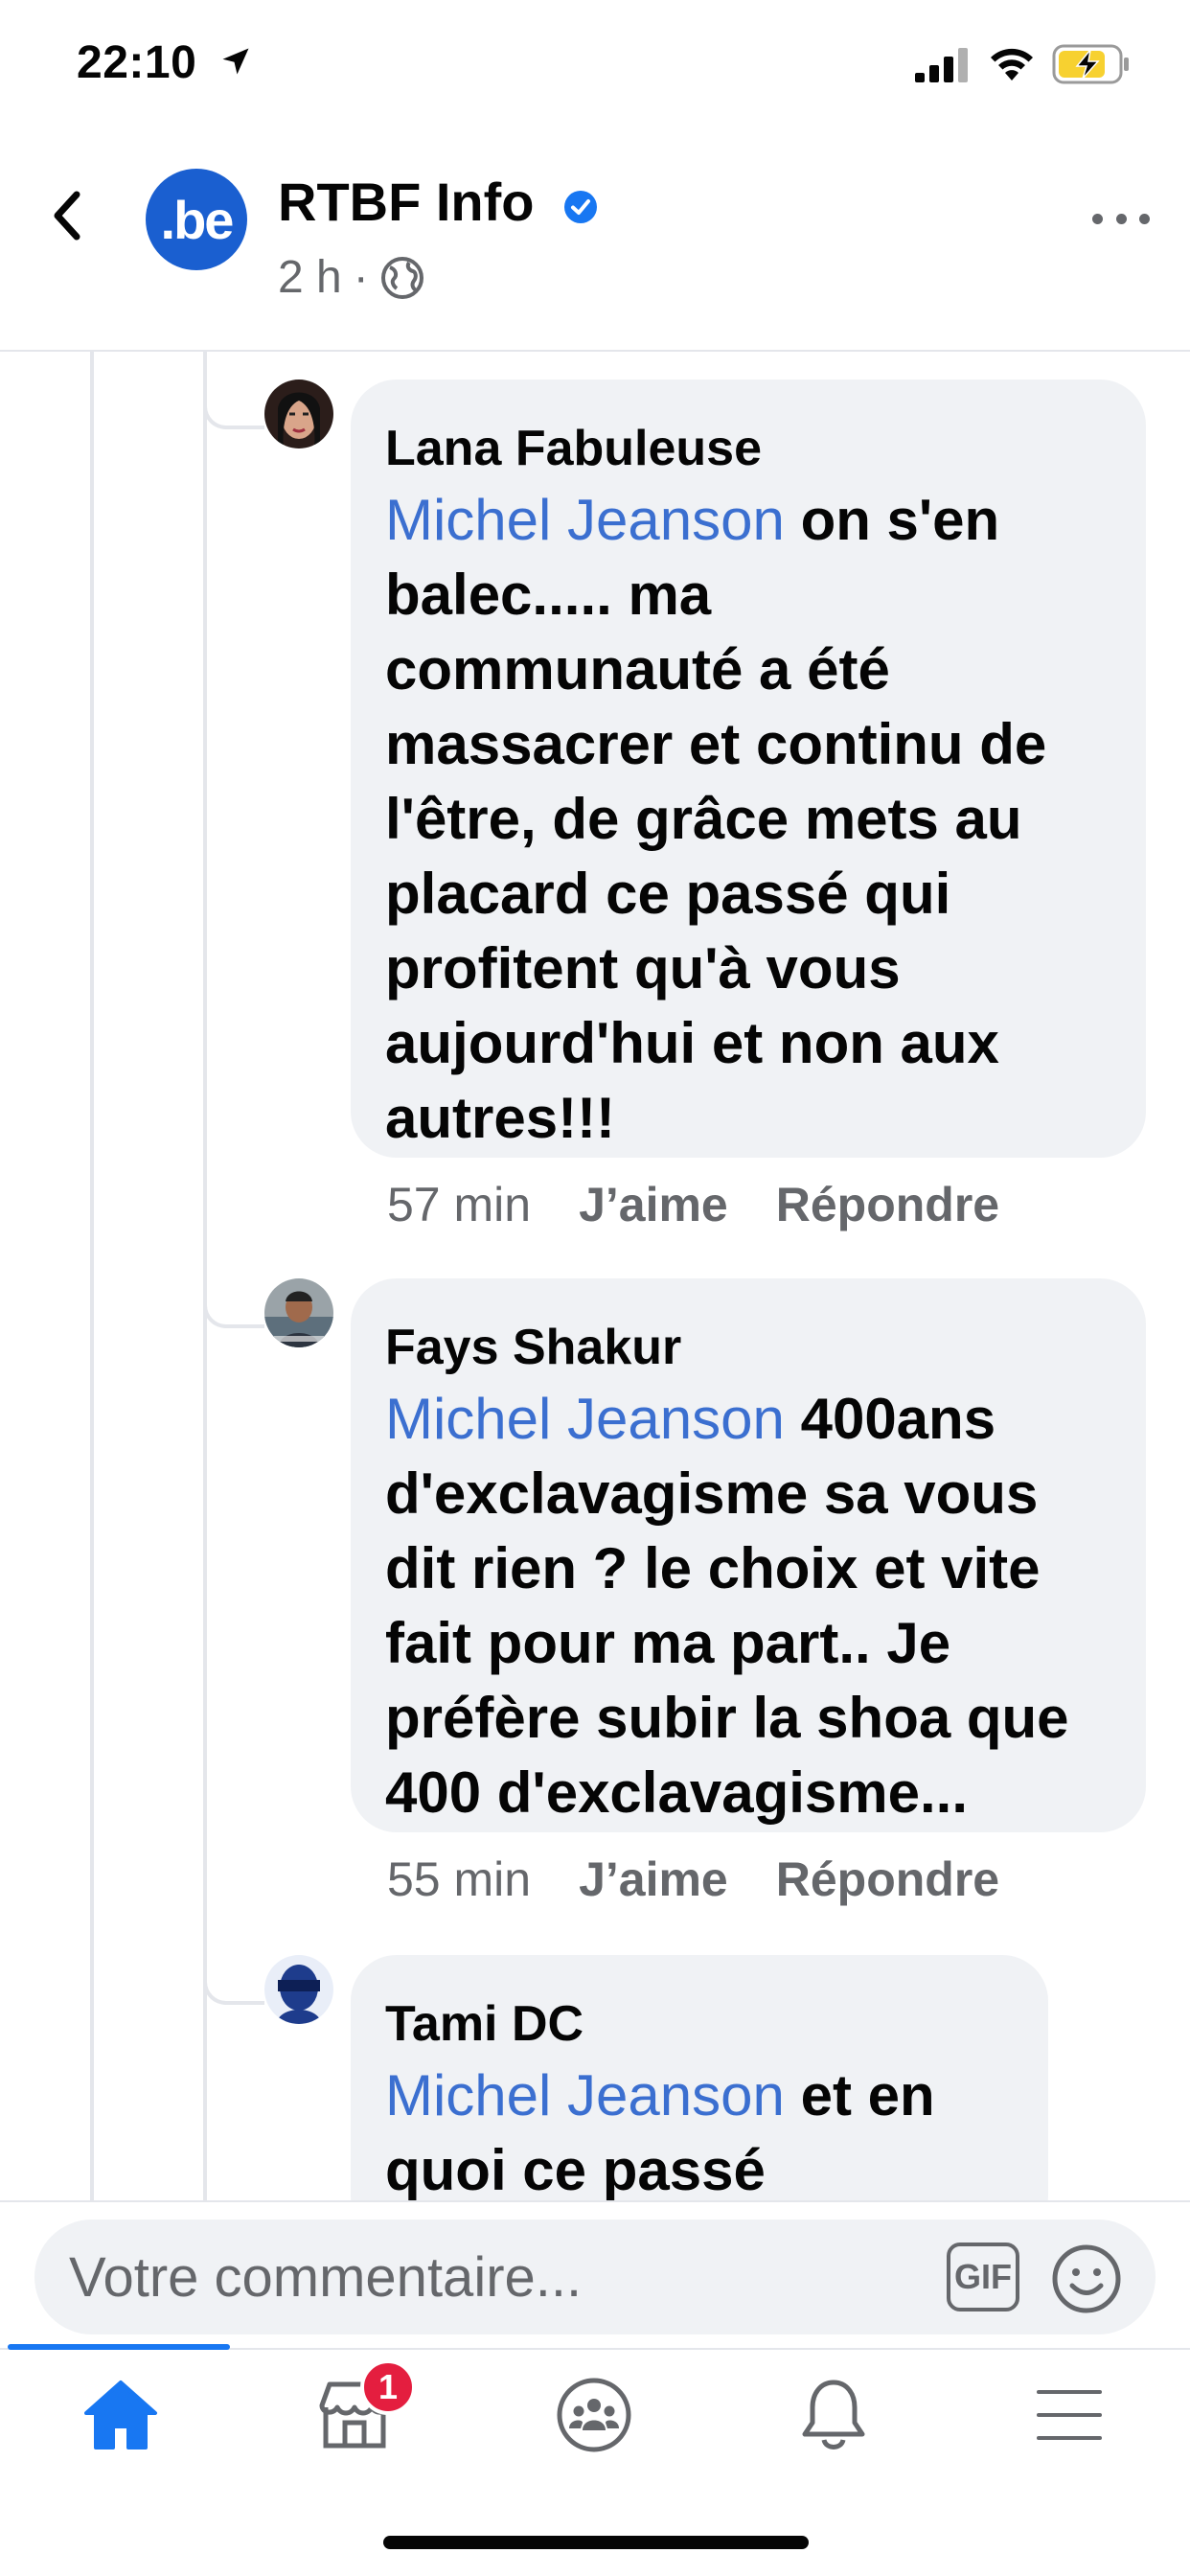 Image resolution: width=1190 pixels, height=2576 pixels. Describe the element at coordinates (500, 2277) in the screenshot. I see `comment-input` at that location.